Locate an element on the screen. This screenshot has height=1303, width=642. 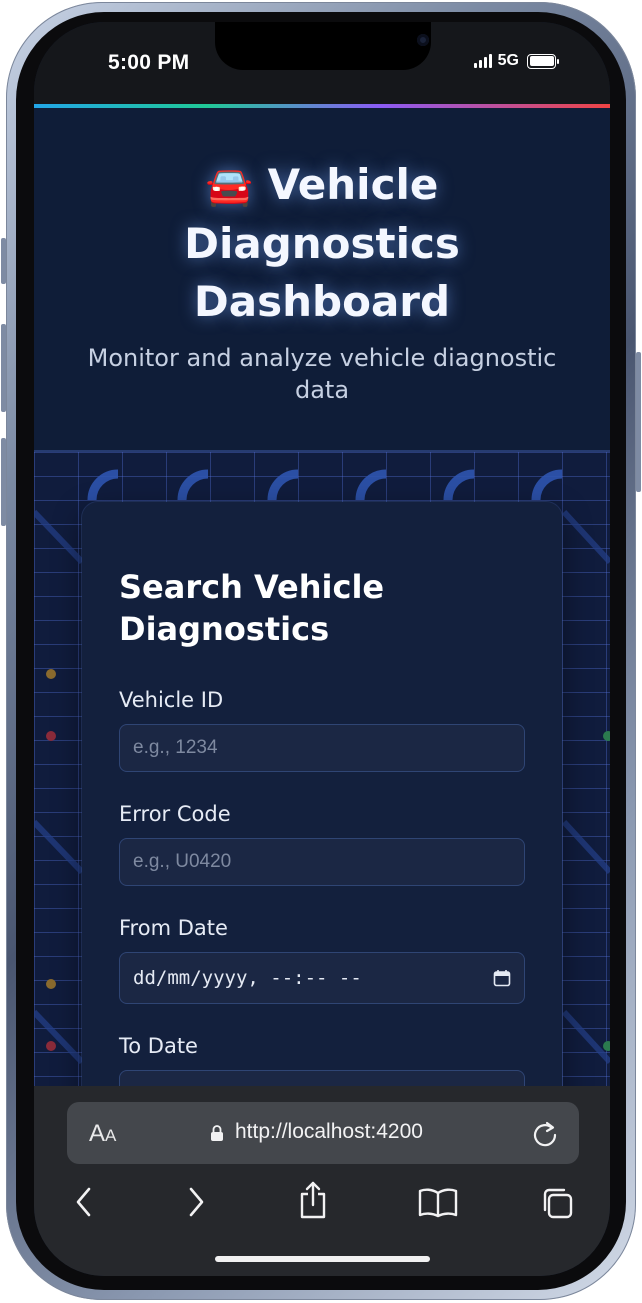
notch is located at coordinates (323, 46).